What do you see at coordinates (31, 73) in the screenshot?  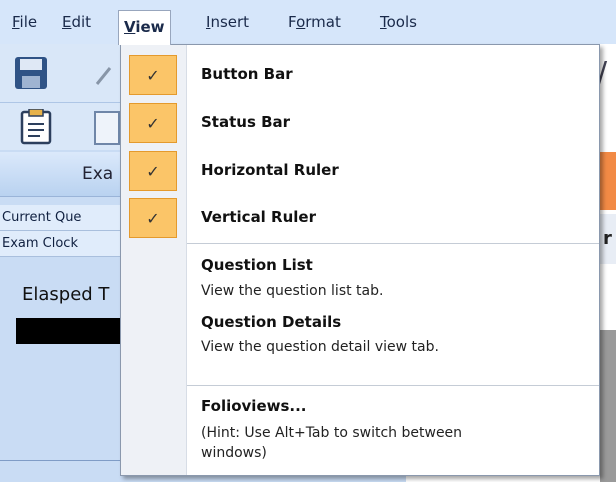 I see `save-icon` at bounding box center [31, 73].